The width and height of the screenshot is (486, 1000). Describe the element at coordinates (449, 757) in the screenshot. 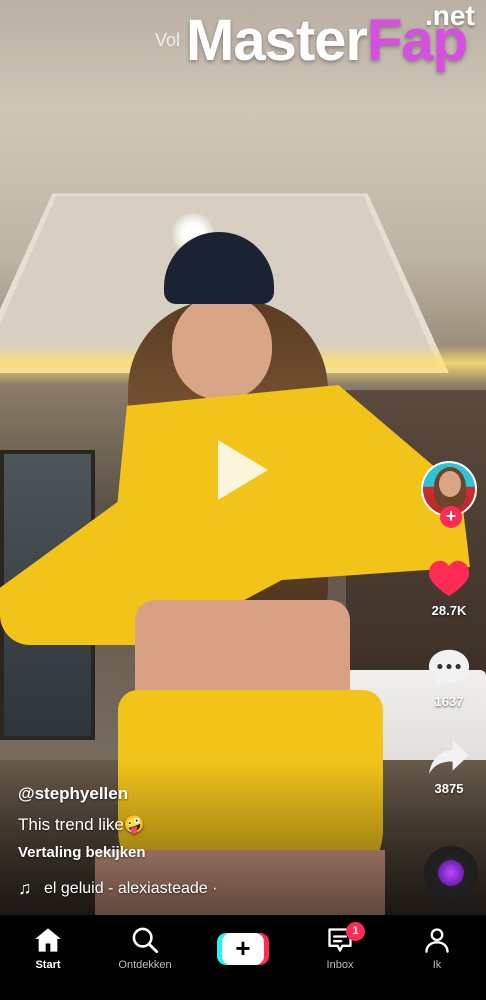

I see `share-icon` at that location.